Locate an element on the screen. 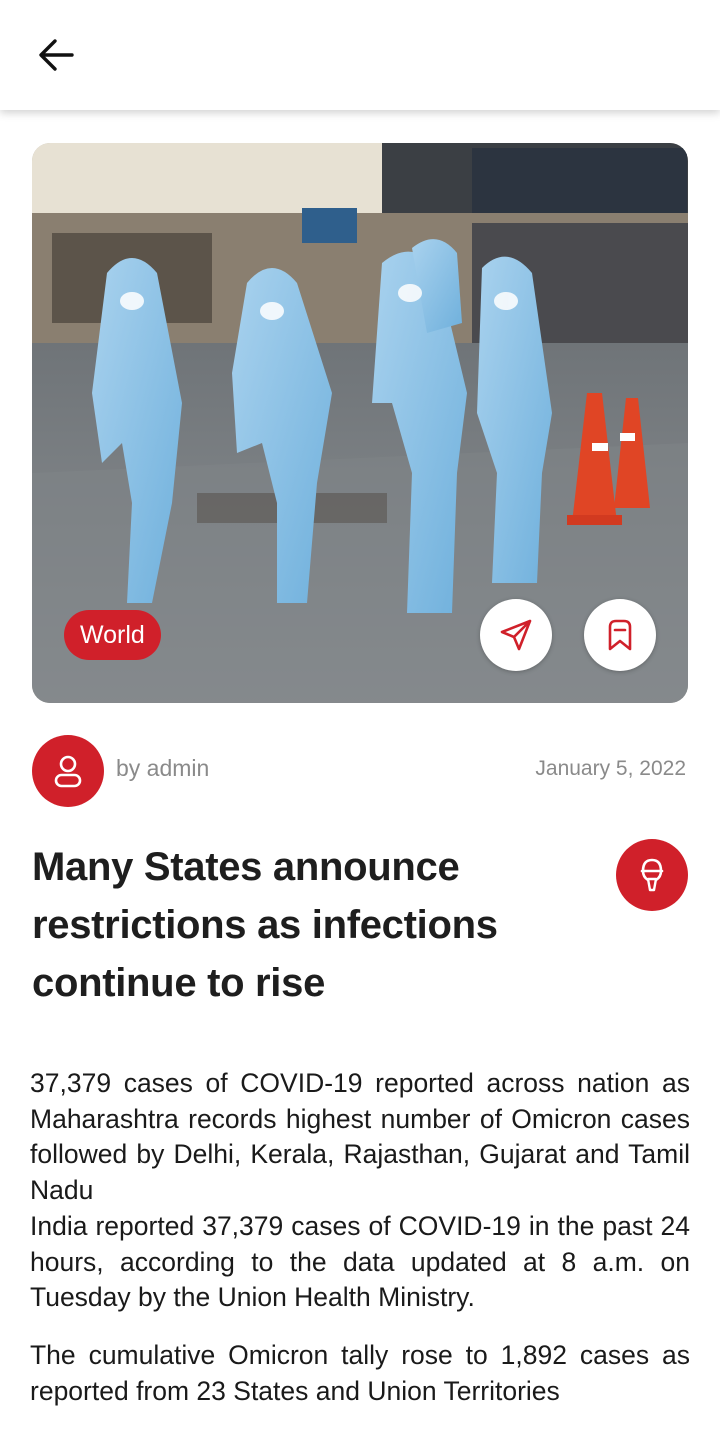 This screenshot has height=1431, width=720. author-avatar is located at coordinates (68, 771).